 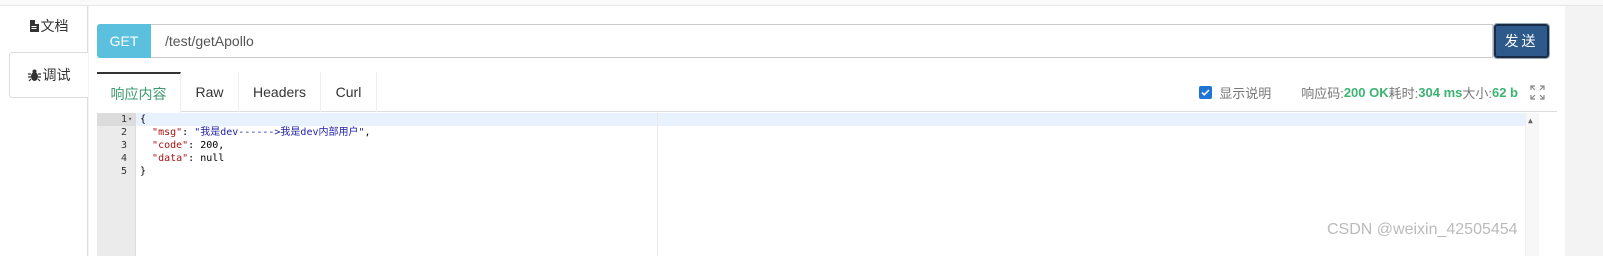 What do you see at coordinates (170, 158) in the screenshot?
I see `json-key: "data"` at bounding box center [170, 158].